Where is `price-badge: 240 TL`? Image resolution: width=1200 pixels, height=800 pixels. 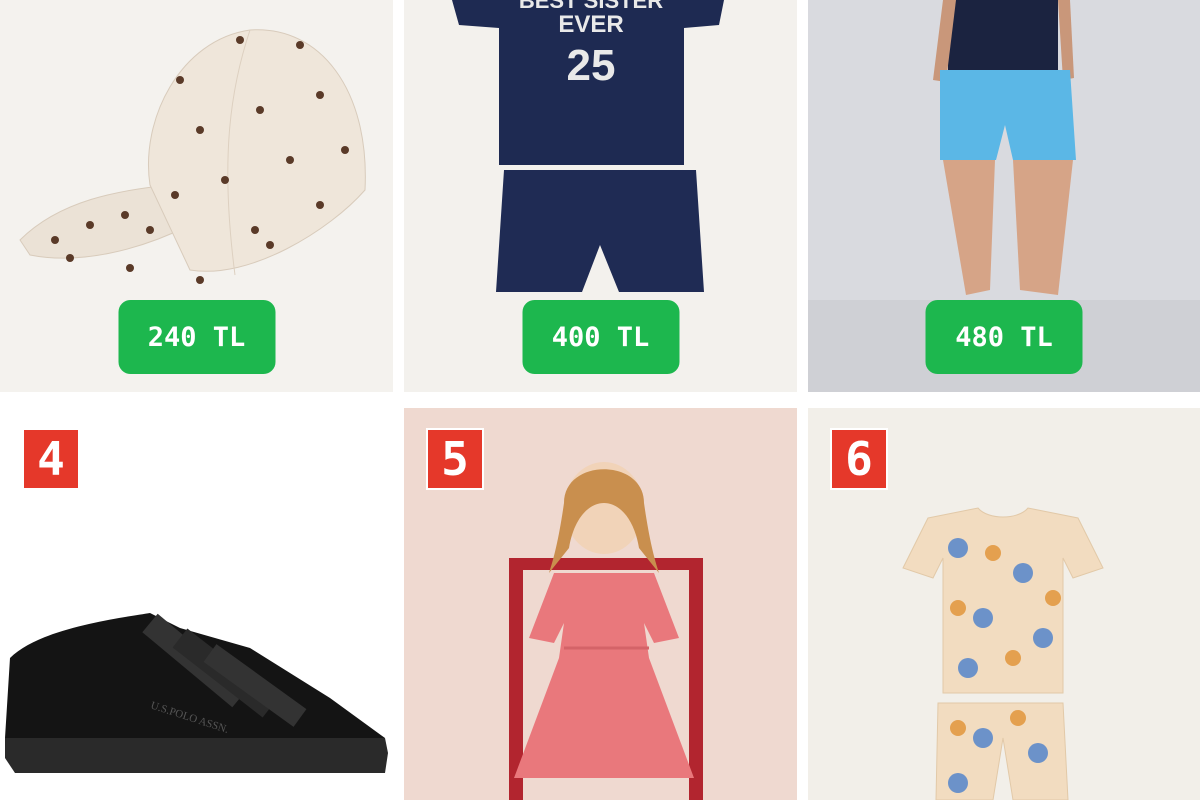 price-badge: 240 TL is located at coordinates (196, 337).